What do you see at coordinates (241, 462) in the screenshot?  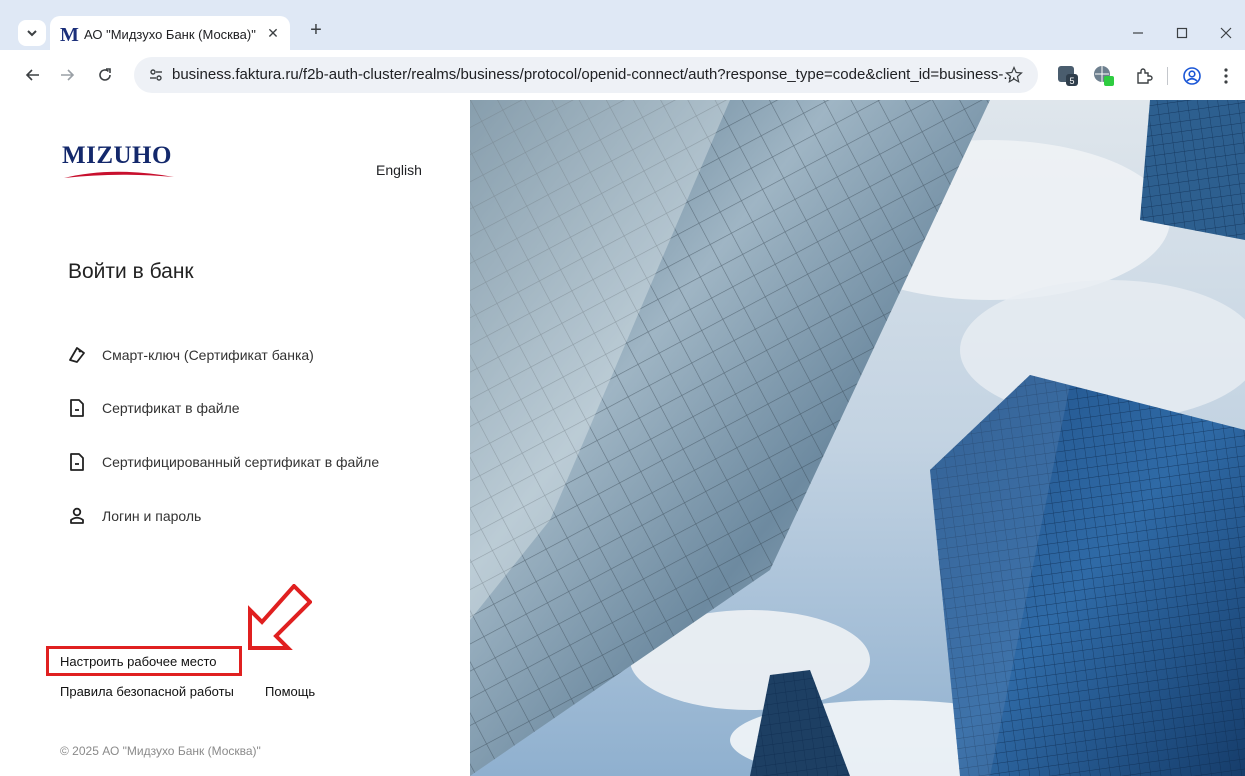 I see `login-method-label: Сертифицированный сертификат в файле` at bounding box center [241, 462].